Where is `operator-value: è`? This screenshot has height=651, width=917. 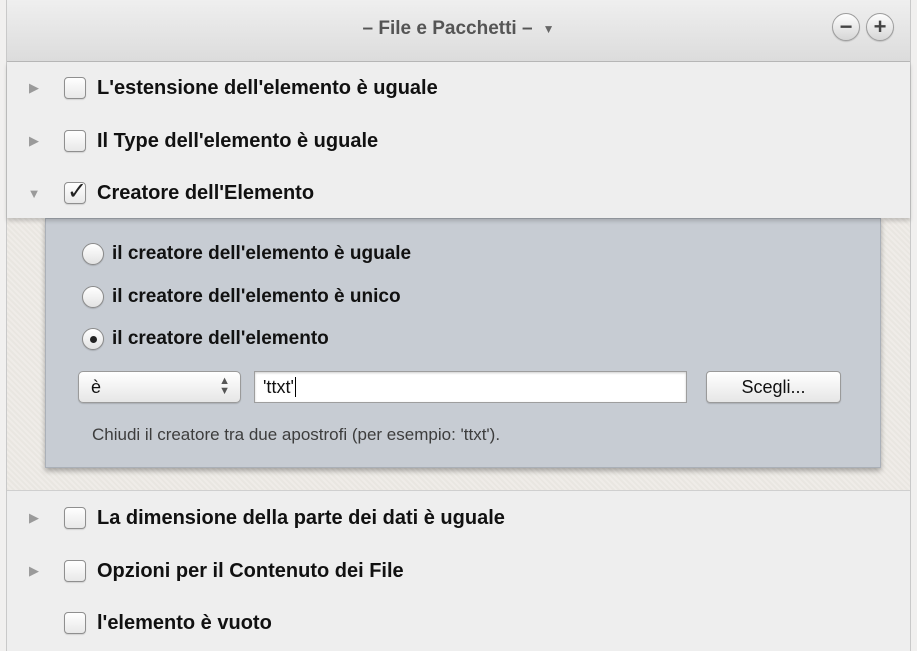 operator-value: è is located at coordinates (96, 386).